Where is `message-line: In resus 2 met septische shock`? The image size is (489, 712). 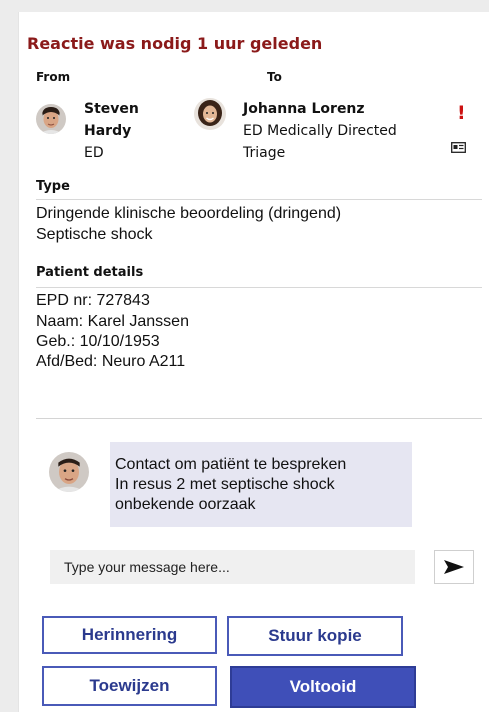
message-line: In resus 2 met septische shock is located at coordinates (225, 484).